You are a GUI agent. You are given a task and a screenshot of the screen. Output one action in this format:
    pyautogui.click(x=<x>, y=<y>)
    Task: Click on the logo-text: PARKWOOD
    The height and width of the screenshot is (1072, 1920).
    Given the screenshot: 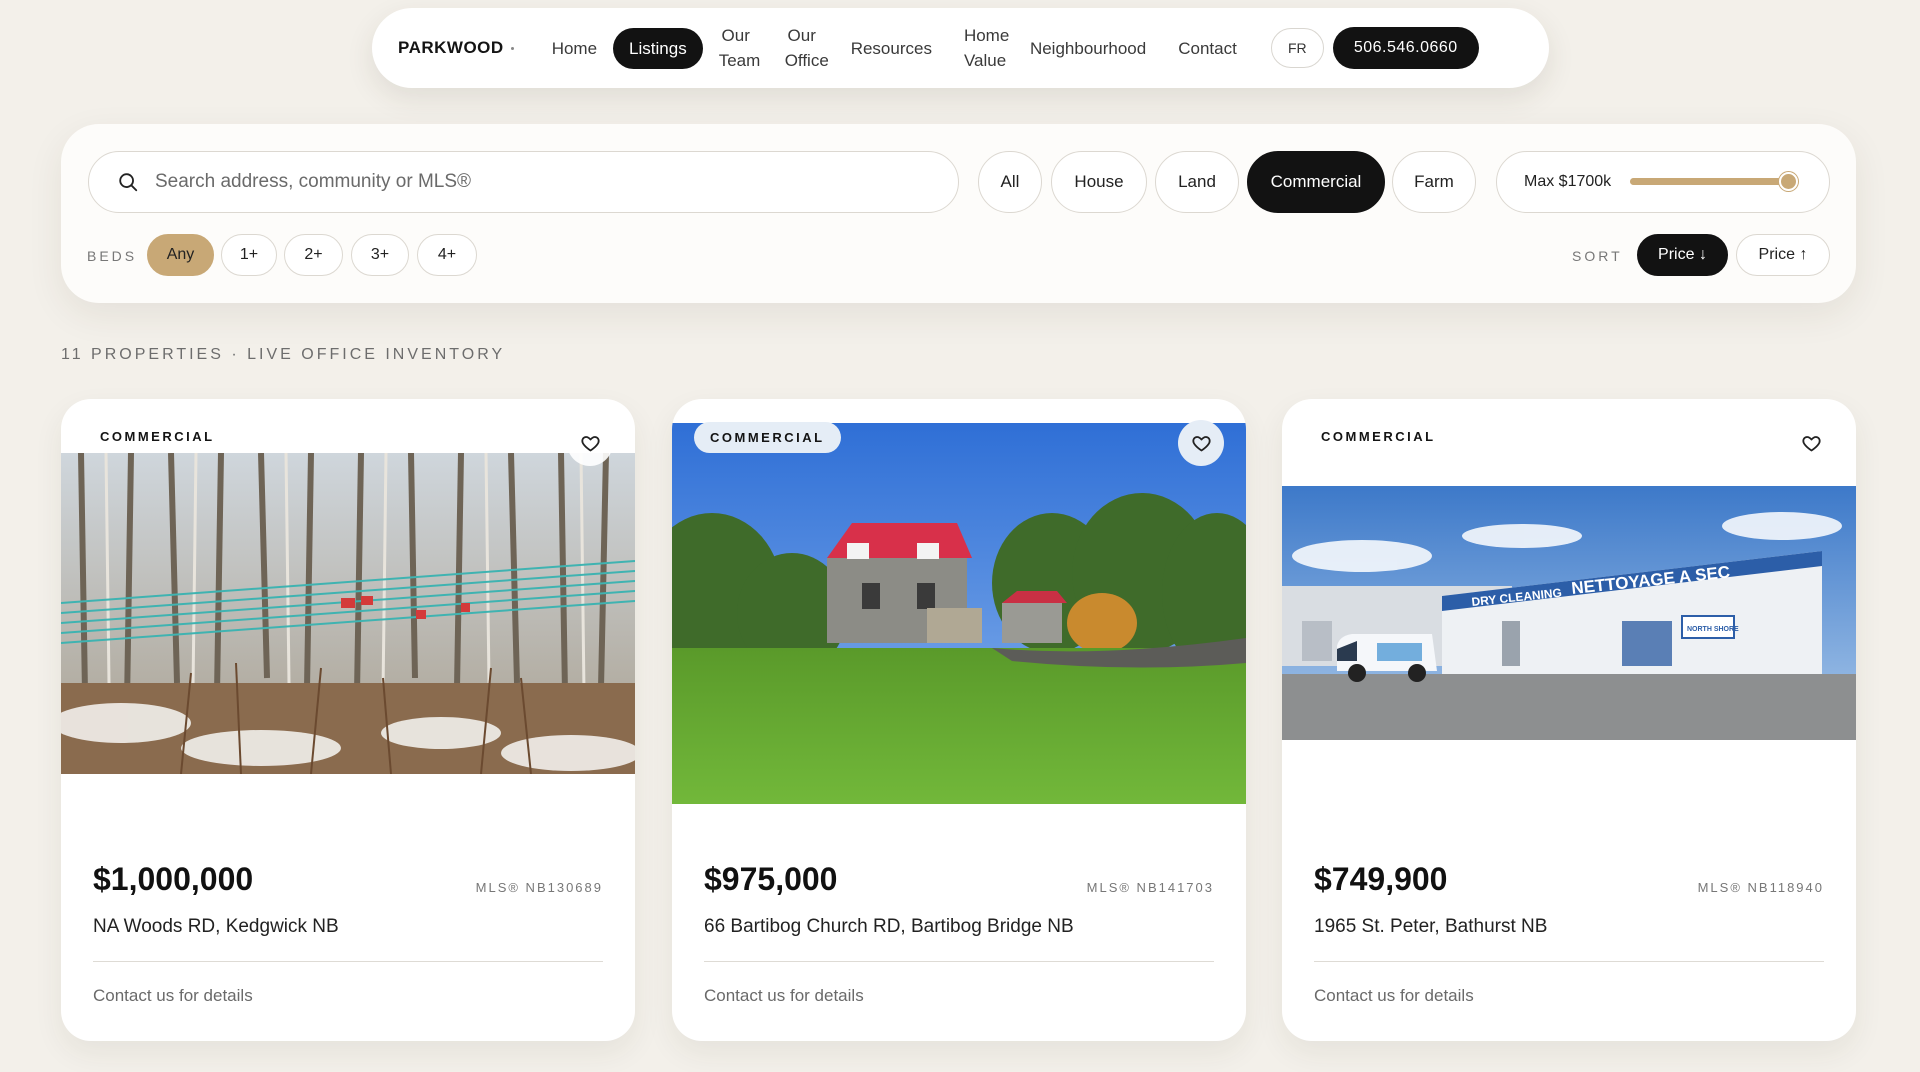 What is the action you would take?
    pyautogui.click(x=451, y=47)
    